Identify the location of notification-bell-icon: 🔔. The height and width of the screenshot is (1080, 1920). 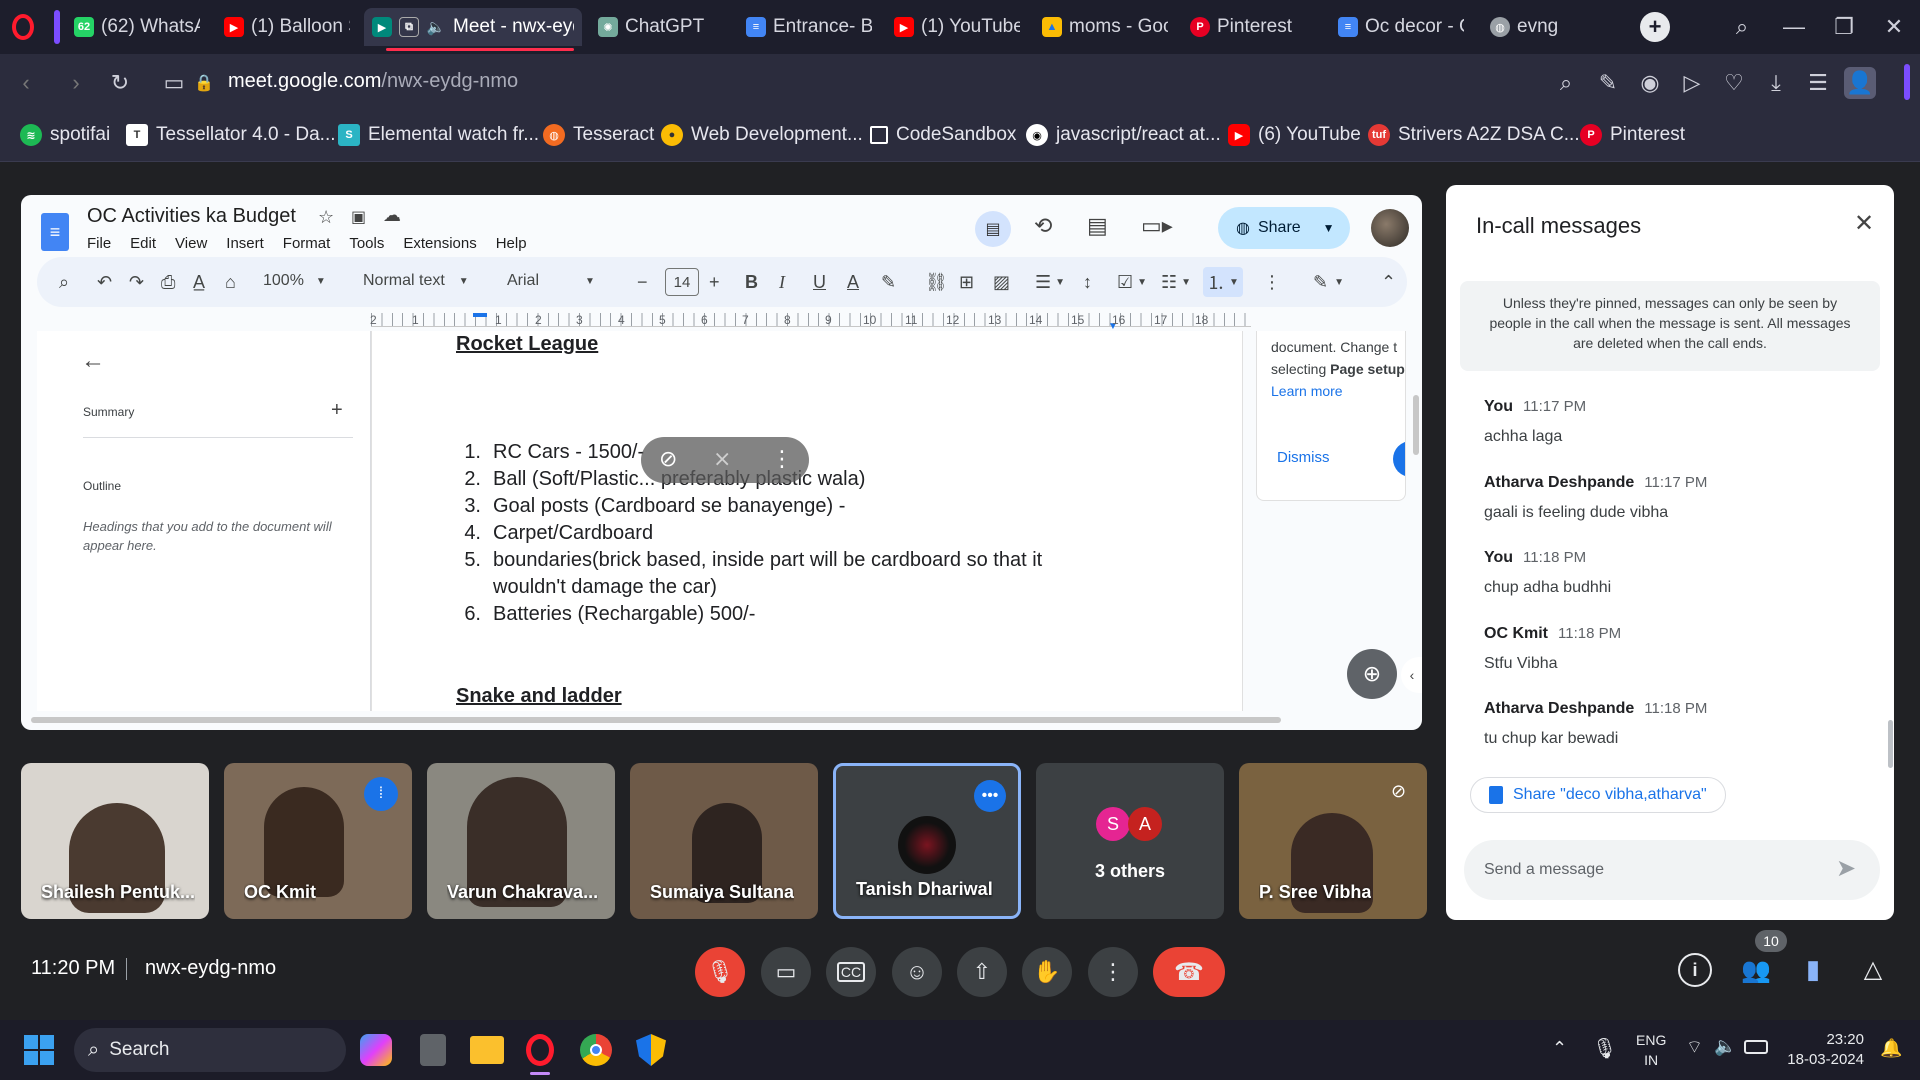
(1891, 1048).